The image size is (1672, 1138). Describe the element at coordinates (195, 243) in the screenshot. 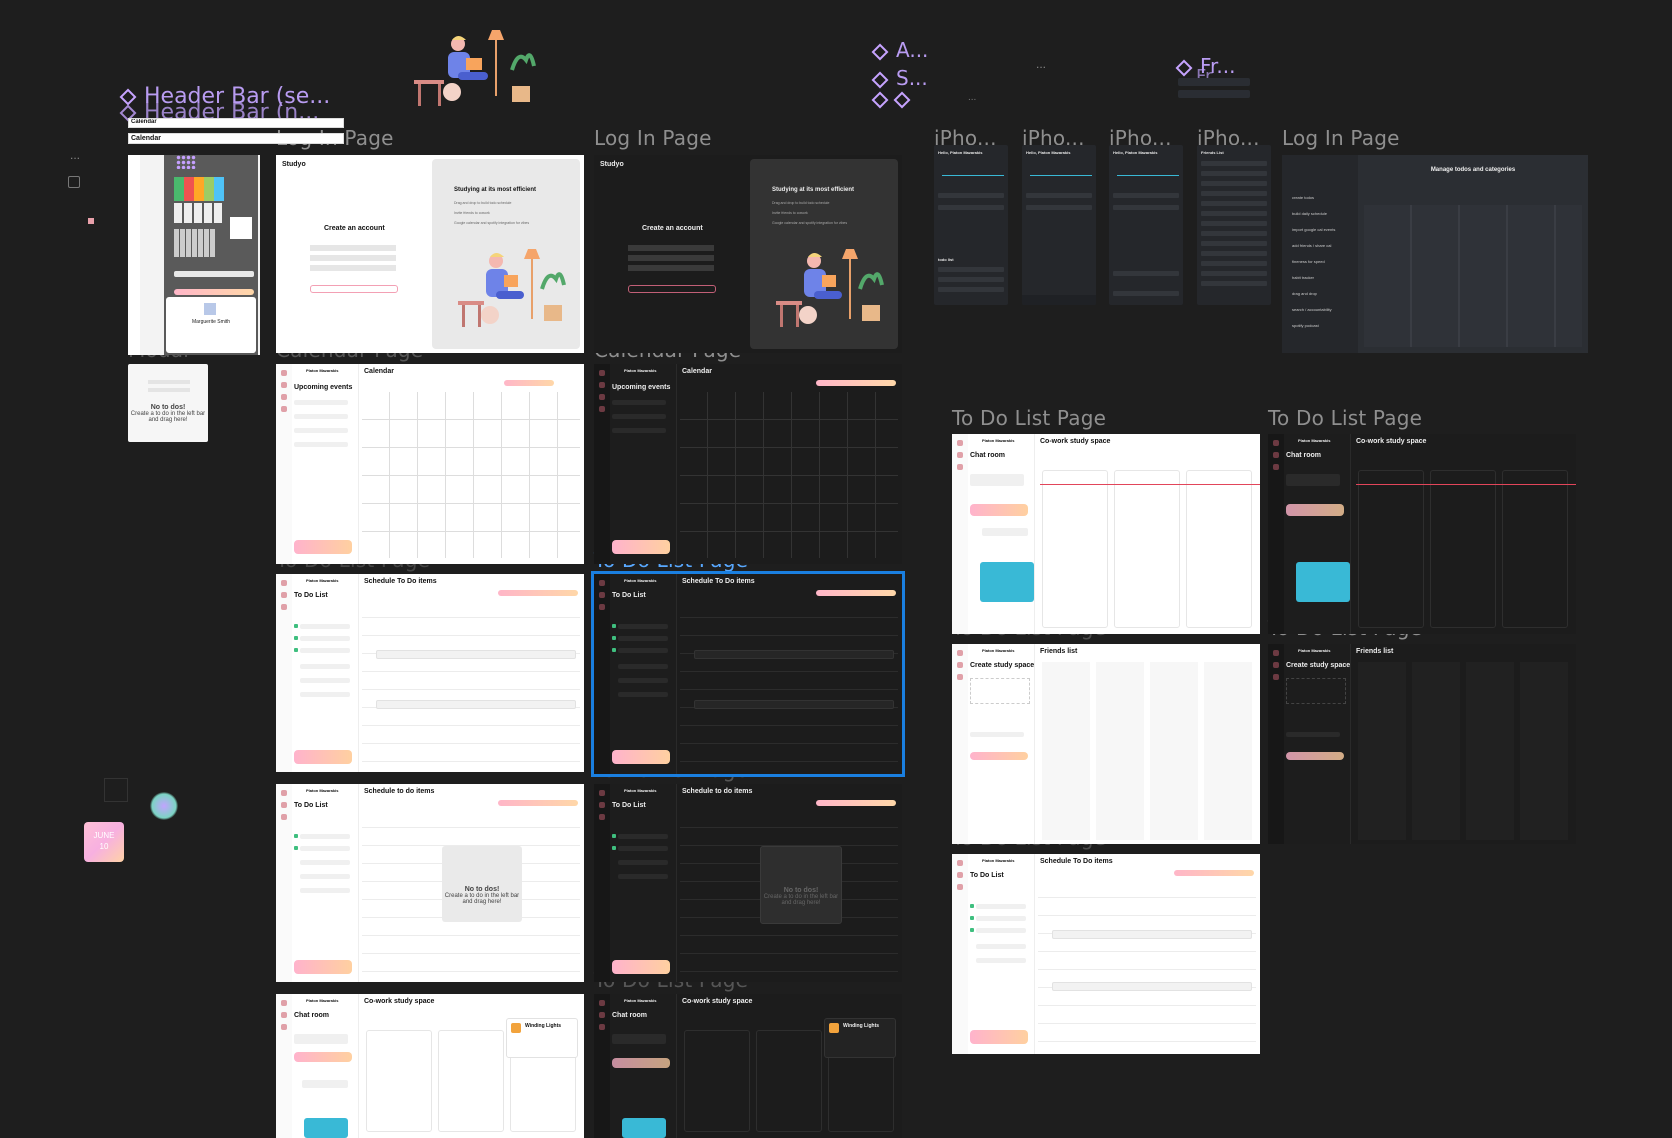

I see `date-grid` at that location.